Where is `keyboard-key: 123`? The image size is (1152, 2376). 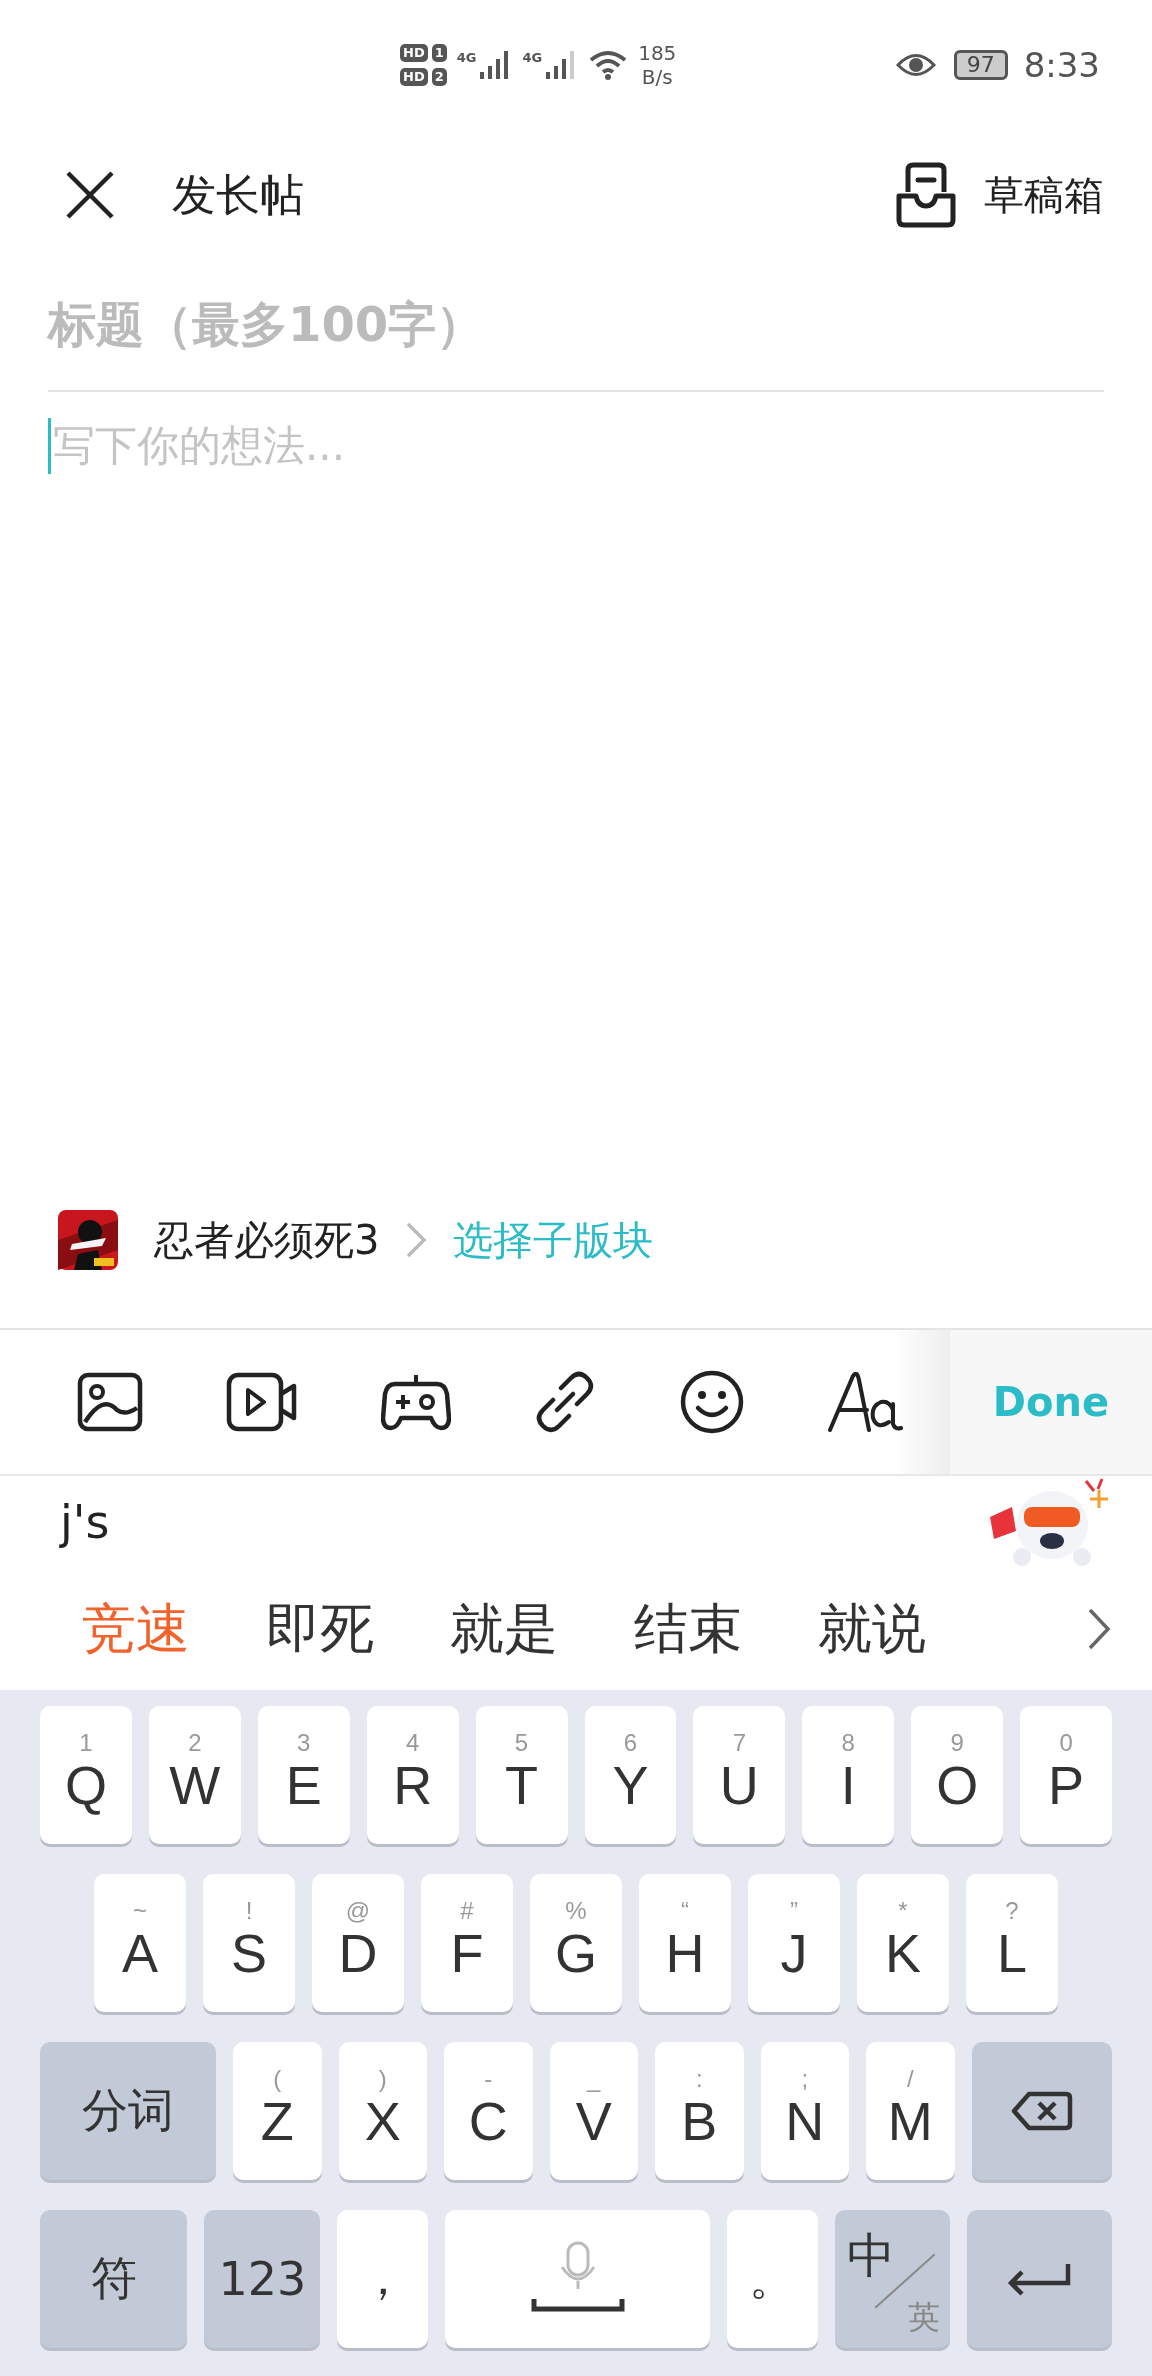
keyboard-key: 123 is located at coordinates (262, 2279).